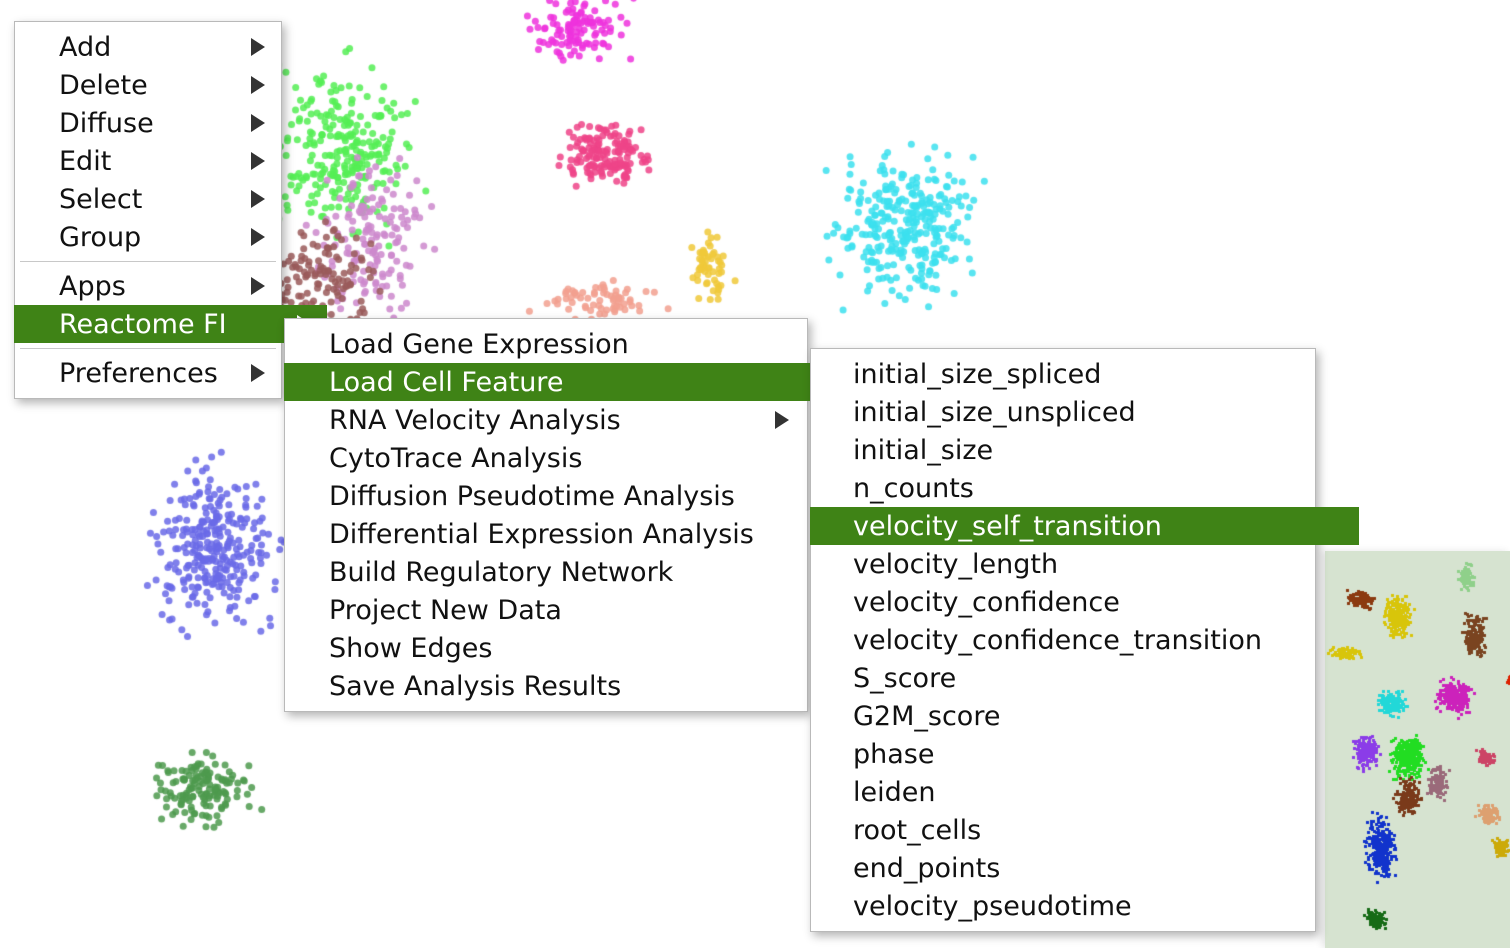  I want to click on menu-item-save-analysis-results: Save Analysis Results, so click(546, 686).